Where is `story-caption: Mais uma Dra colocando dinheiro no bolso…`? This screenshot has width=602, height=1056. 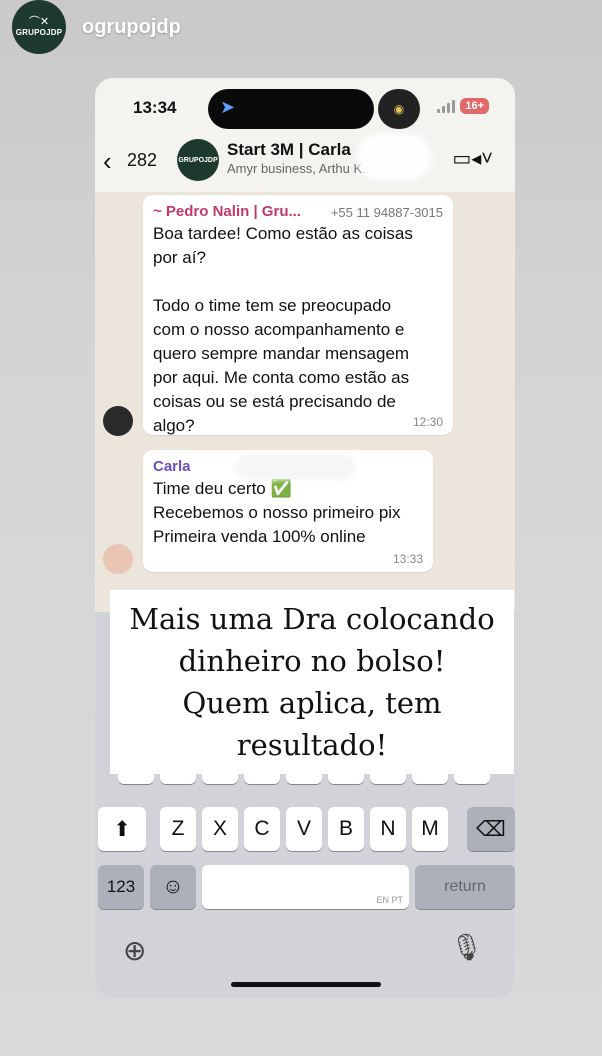
story-caption: Mais uma Dra colocando dinheiro no bolso… is located at coordinates (312, 682).